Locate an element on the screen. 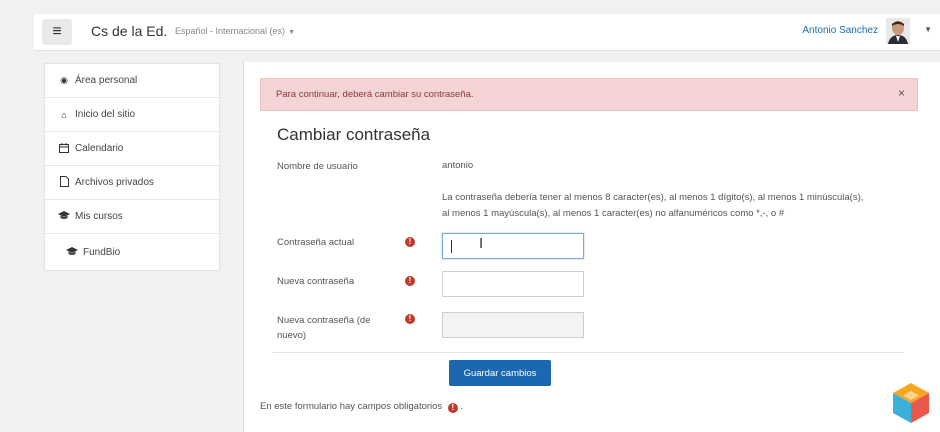 Image resolution: width=940 pixels, height=432 pixels. sidebar-item-calendario: Calendario is located at coordinates (132, 149).